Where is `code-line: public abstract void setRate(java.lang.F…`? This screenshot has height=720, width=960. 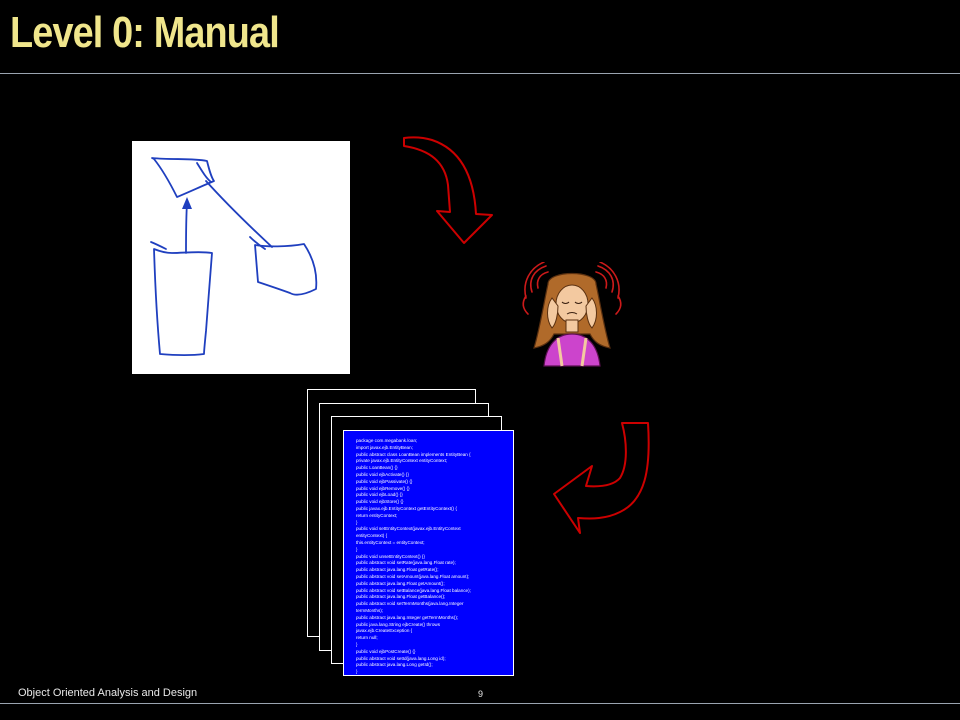 code-line: public abstract void setRate(java.lang.F… is located at coordinates (406, 563).